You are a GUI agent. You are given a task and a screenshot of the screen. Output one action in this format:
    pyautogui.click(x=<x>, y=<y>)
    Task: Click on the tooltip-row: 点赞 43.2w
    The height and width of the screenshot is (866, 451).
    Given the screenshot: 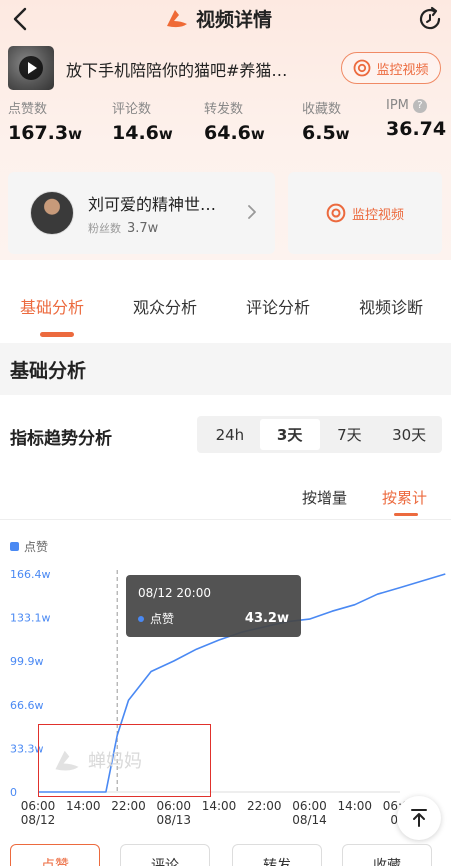 What is the action you would take?
    pyautogui.click(x=213, y=618)
    